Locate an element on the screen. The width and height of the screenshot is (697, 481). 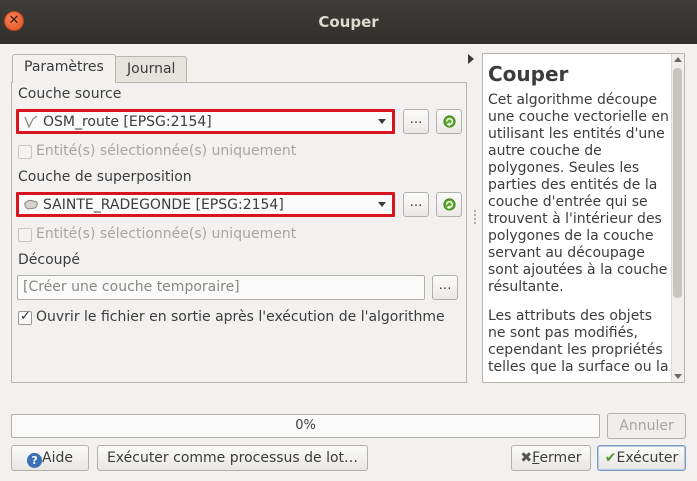
collapse-arrow-icon is located at coordinates (471, 59).